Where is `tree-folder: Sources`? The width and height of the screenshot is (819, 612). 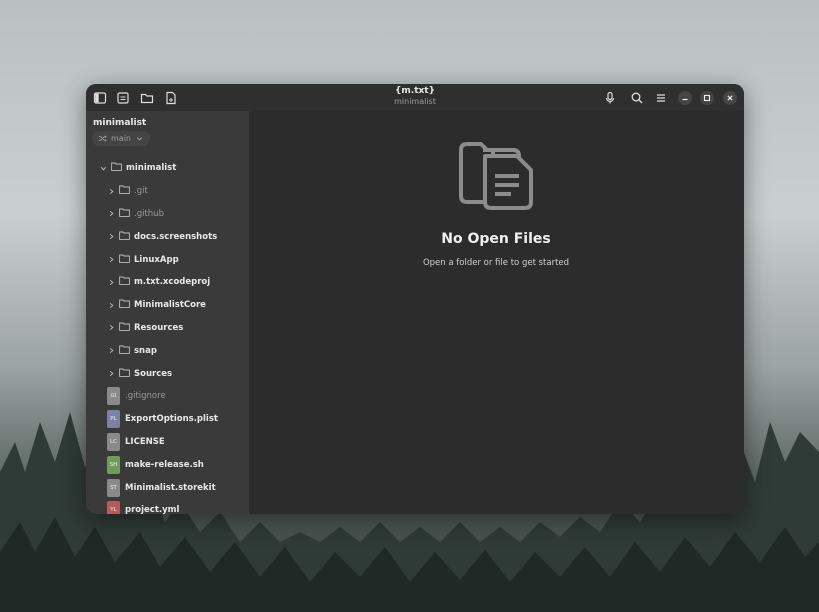 tree-folder: Sources is located at coordinates (167, 373).